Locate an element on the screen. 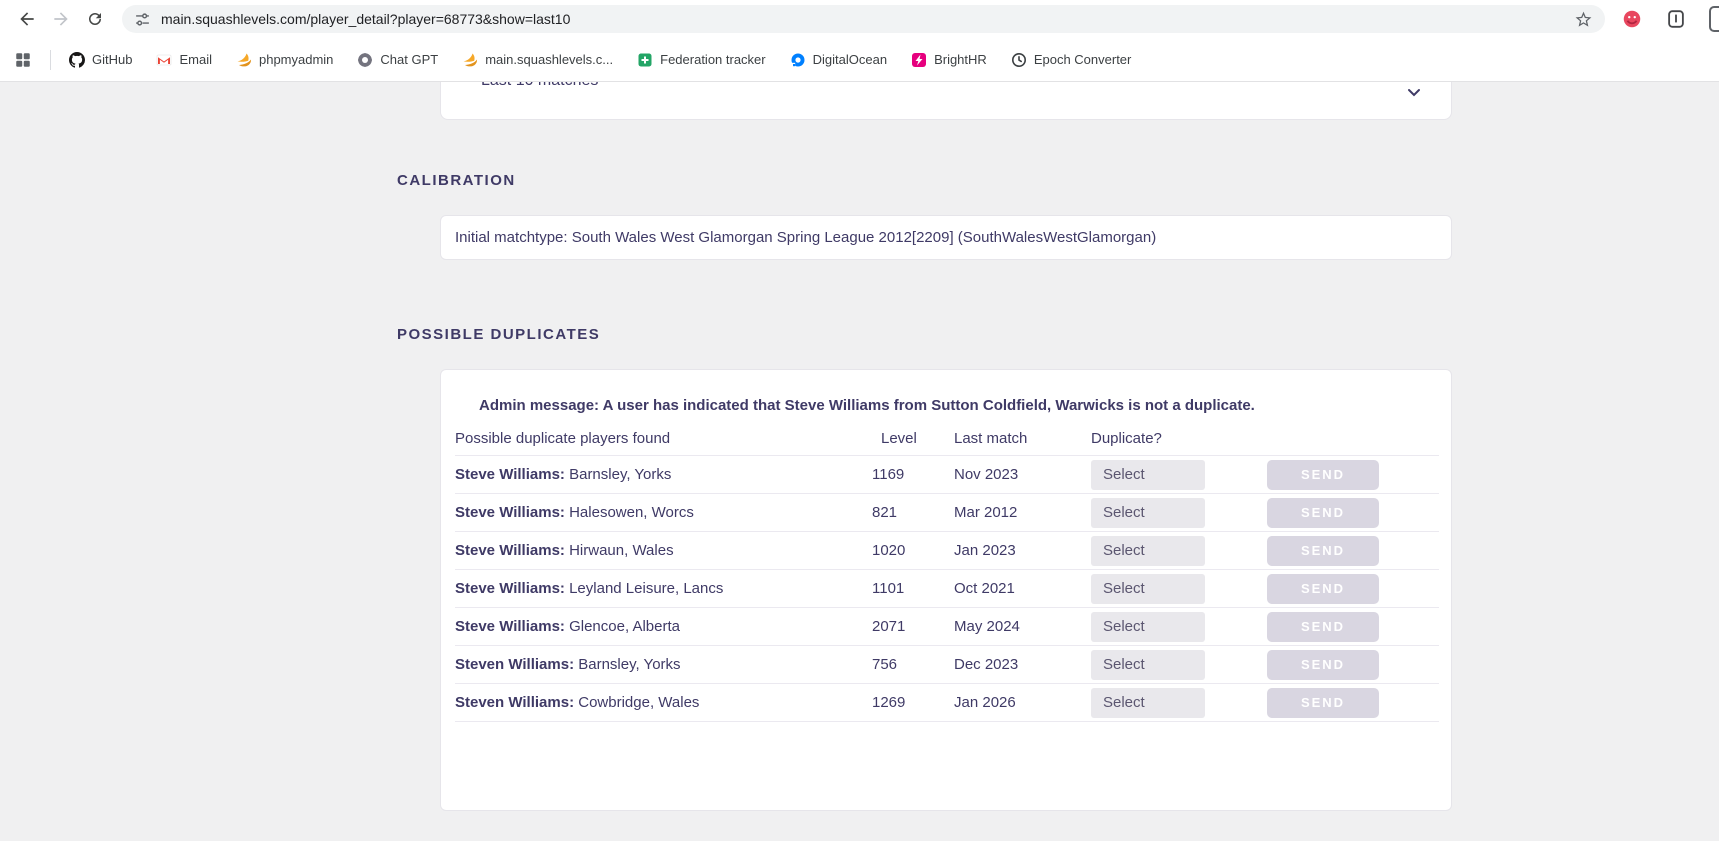 This screenshot has height=841, width=1719. bookmark-label: phpmyadmin is located at coordinates (296, 59).